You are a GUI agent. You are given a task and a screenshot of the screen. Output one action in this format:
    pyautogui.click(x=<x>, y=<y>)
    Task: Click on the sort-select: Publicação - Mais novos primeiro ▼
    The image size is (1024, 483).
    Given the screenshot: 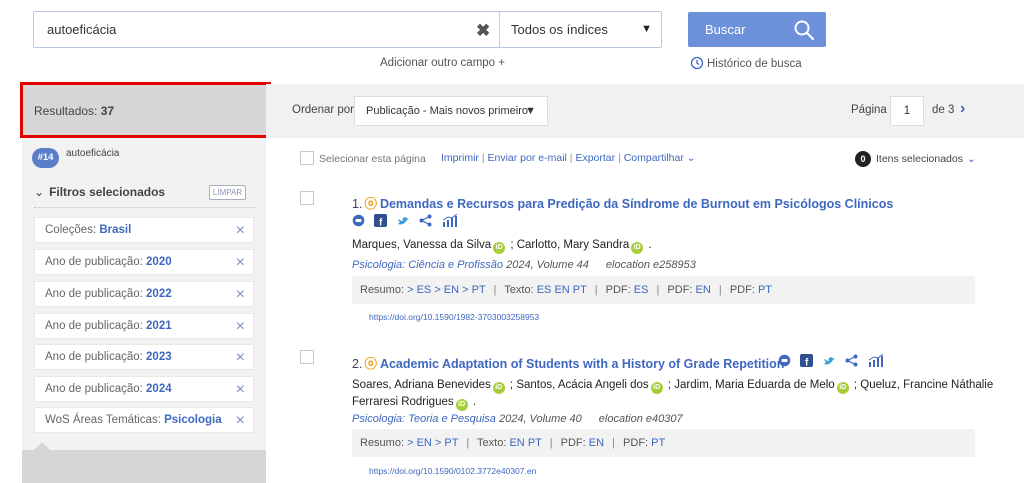 What is the action you would take?
    pyautogui.click(x=451, y=111)
    